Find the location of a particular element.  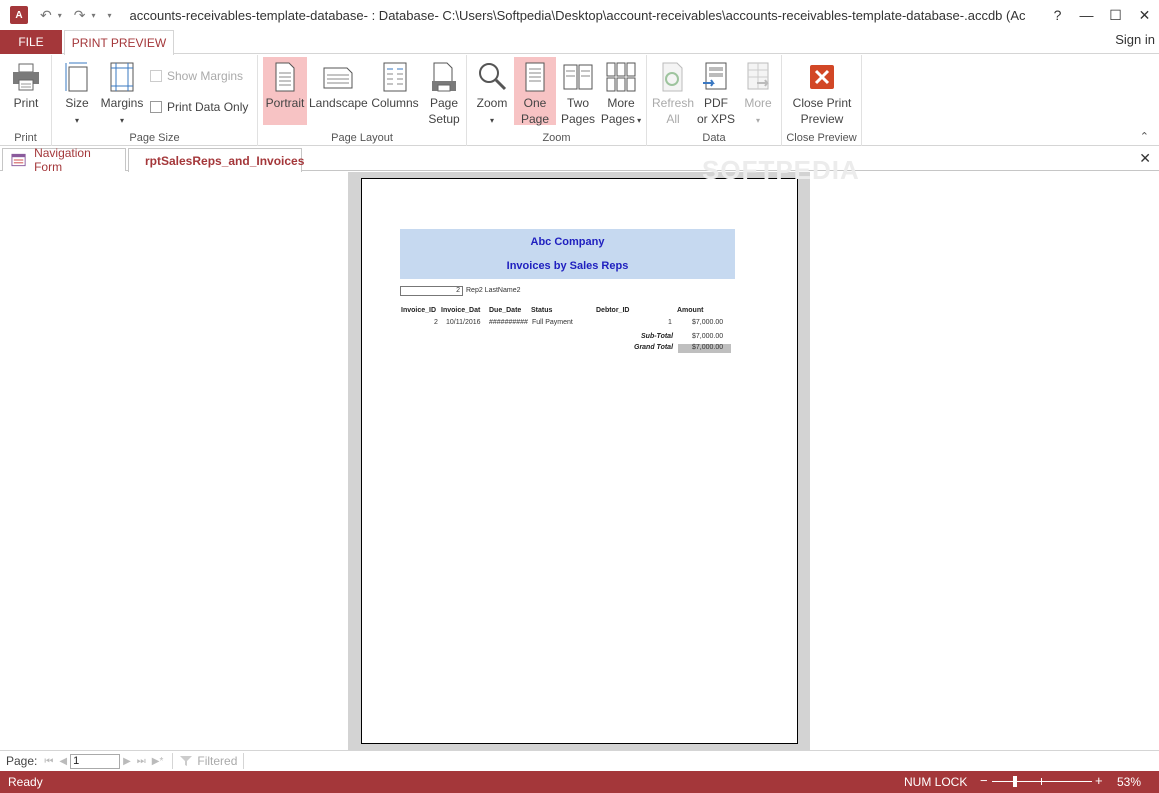

undo-dropdown-icon: ▾ is located at coordinates (60, 15).